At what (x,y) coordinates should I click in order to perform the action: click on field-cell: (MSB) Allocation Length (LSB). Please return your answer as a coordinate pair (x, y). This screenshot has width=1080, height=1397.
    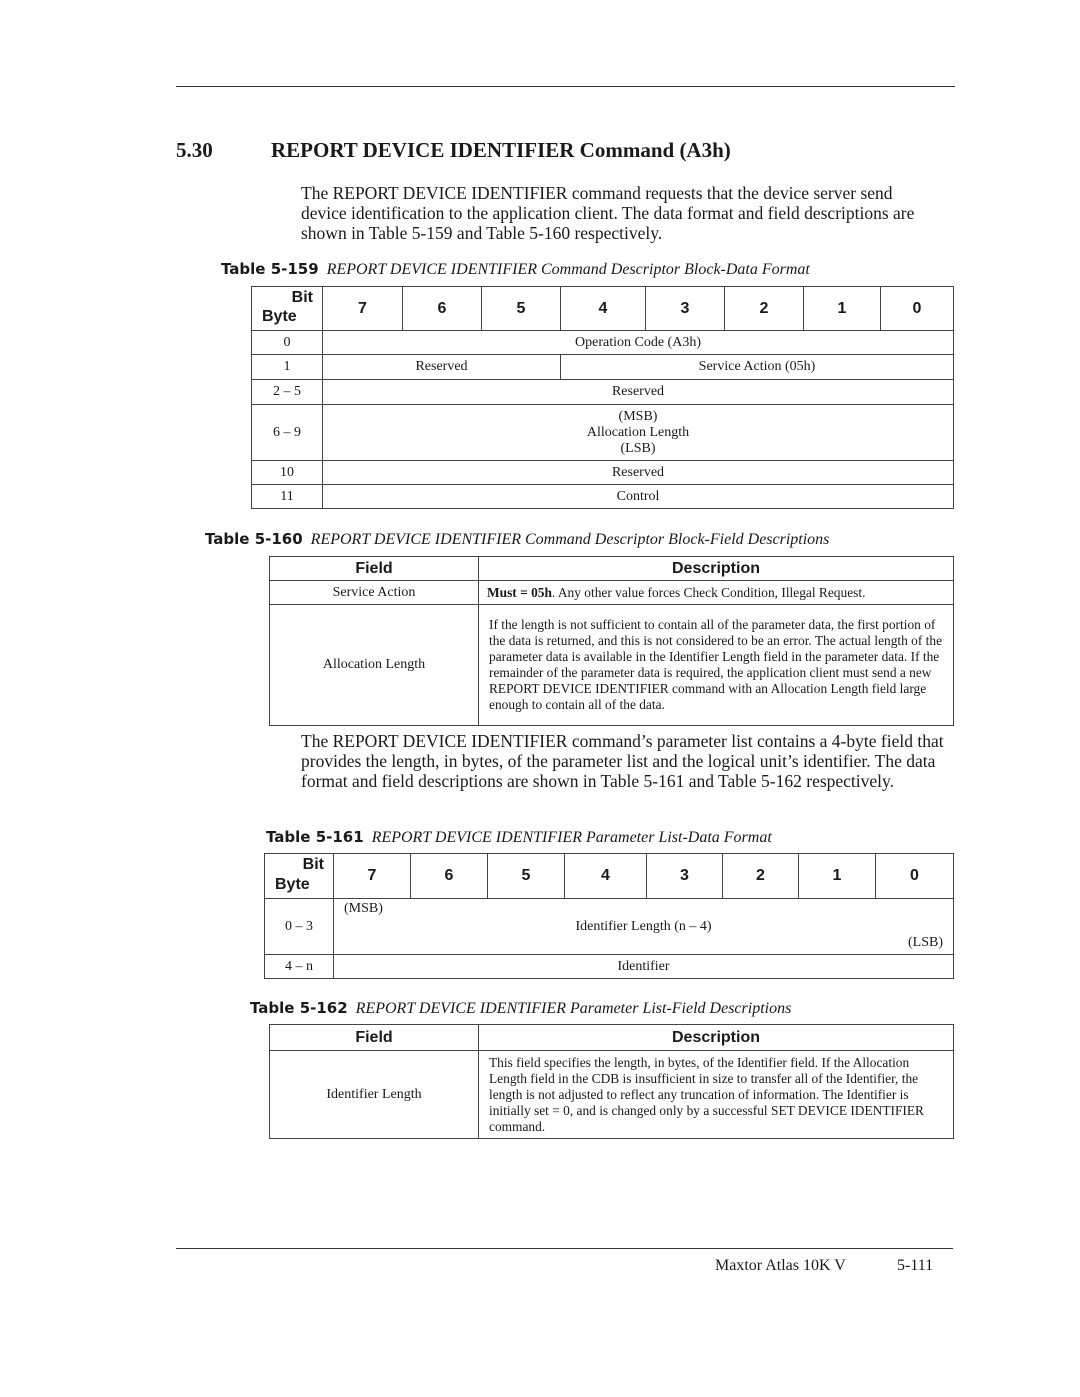
    Looking at the image, I should click on (638, 432).